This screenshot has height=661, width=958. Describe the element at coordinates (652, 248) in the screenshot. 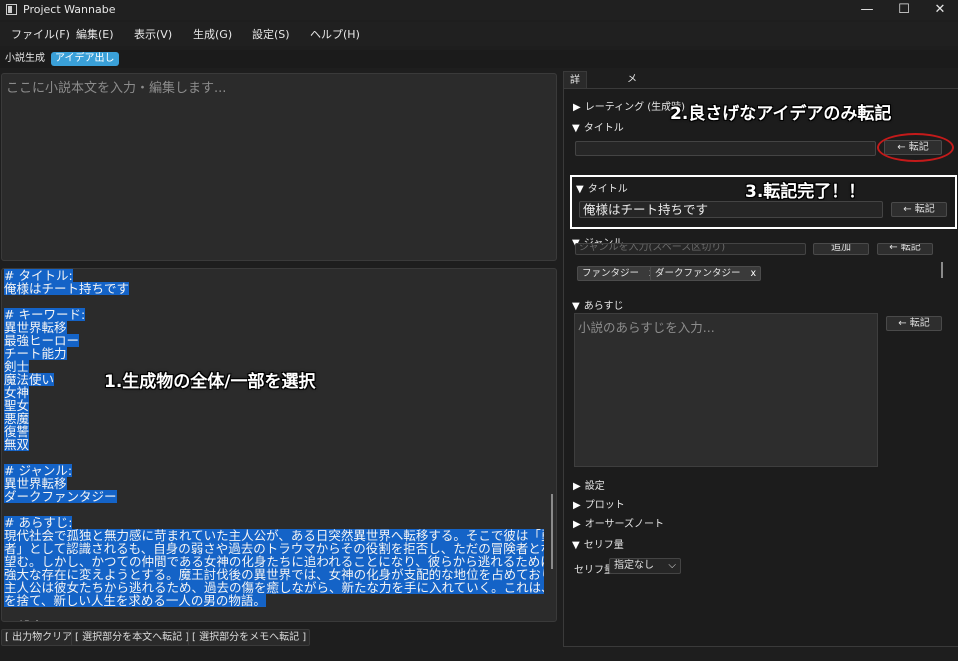

I see `genre-input-placeholder: ジャンルを入力(スペース区切り)` at that location.